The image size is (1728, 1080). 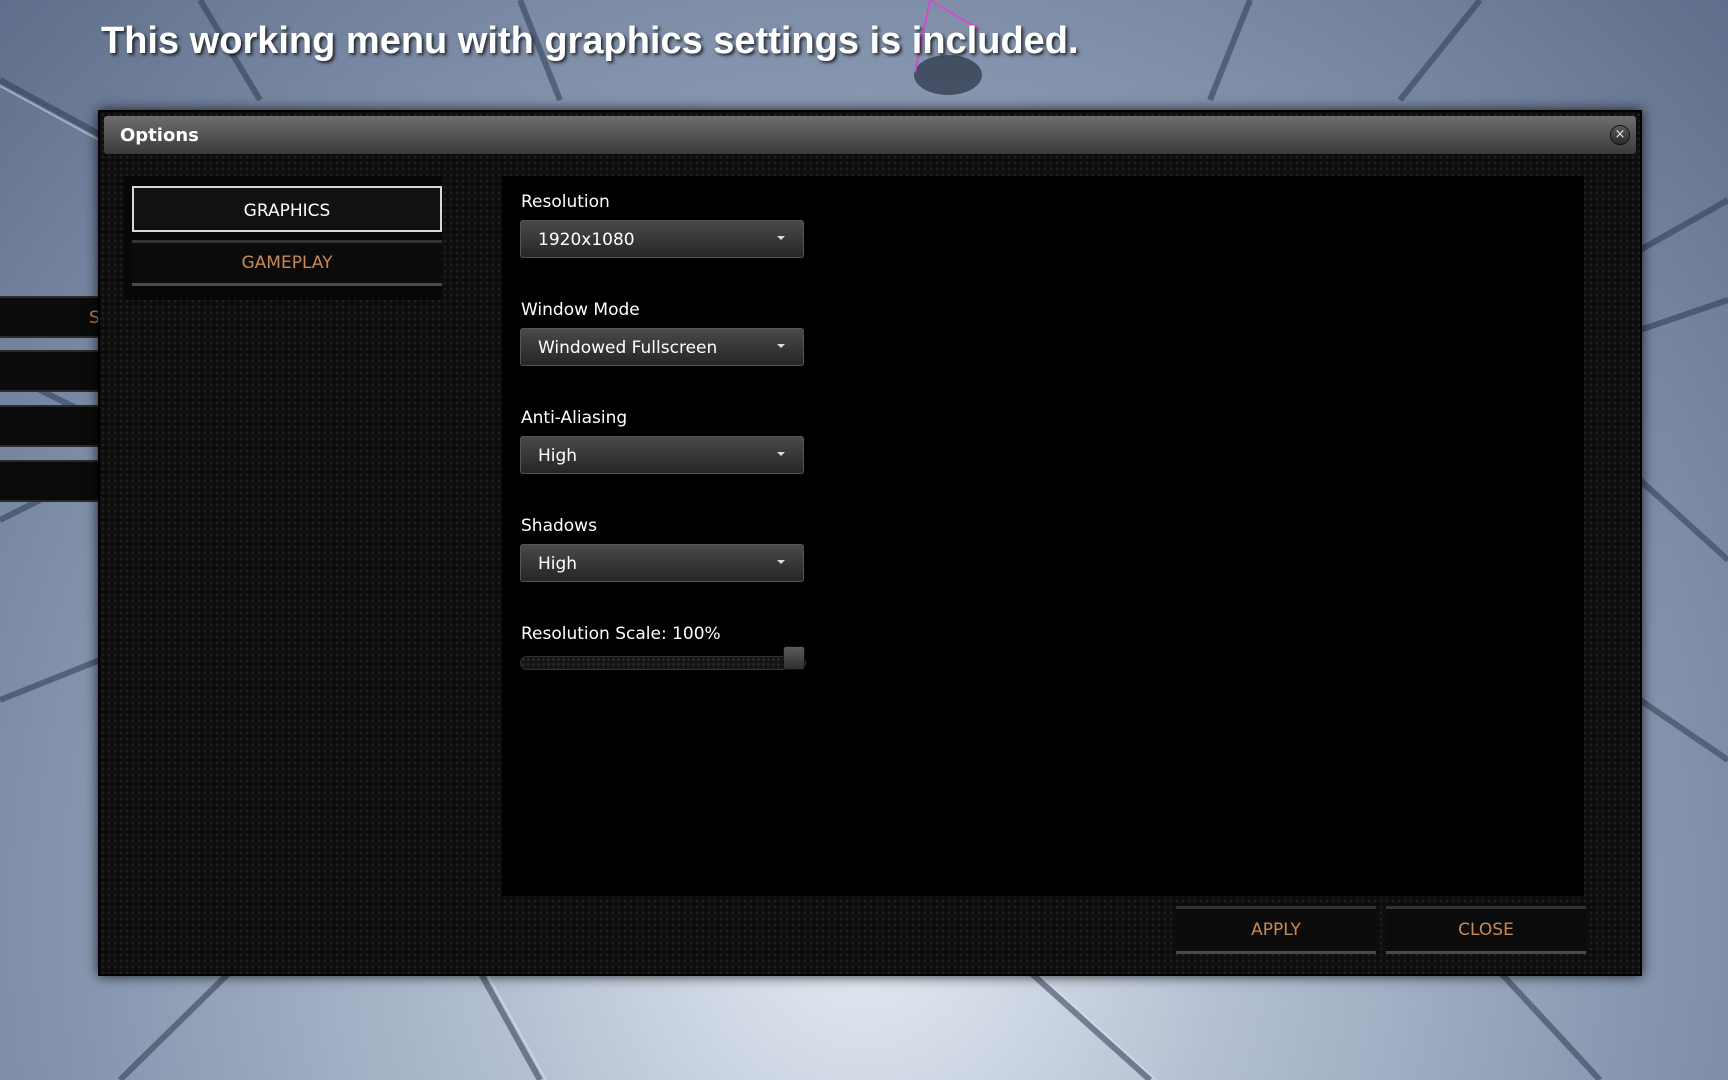 I want to click on resolution-value: 1920x1080, so click(x=586, y=240).